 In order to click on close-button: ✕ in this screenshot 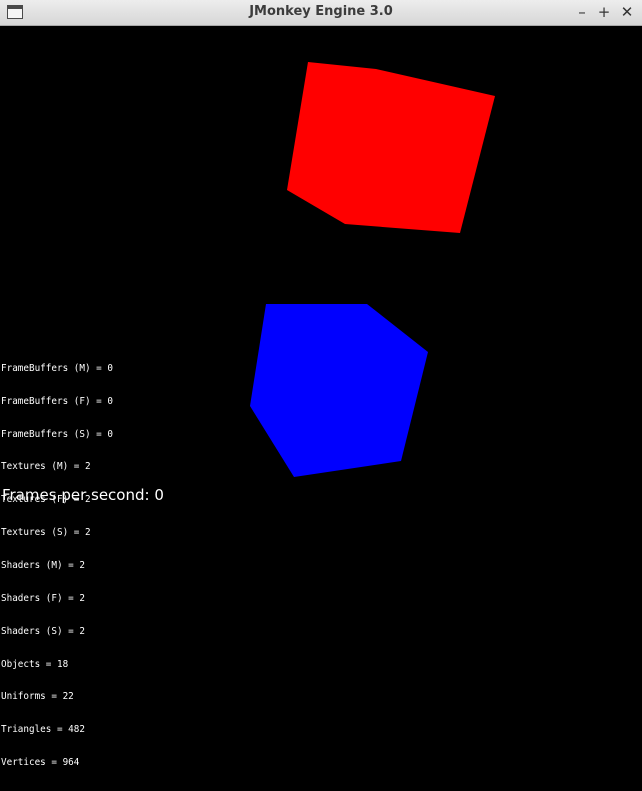, I will do `click(627, 12)`.